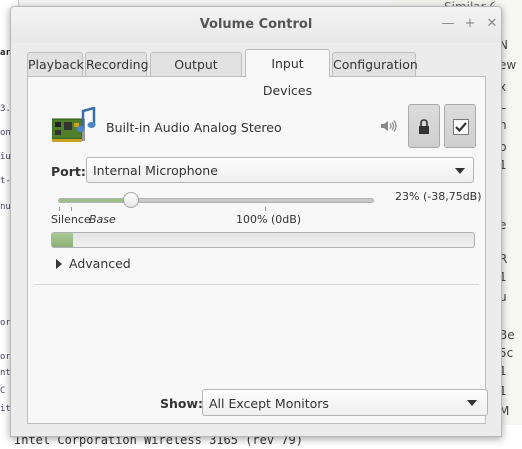 Image resolution: width=522 pixels, height=449 pixels. What do you see at coordinates (438, 196) in the screenshot?
I see `volume-readout: 23% (-38,75dB)` at bounding box center [438, 196].